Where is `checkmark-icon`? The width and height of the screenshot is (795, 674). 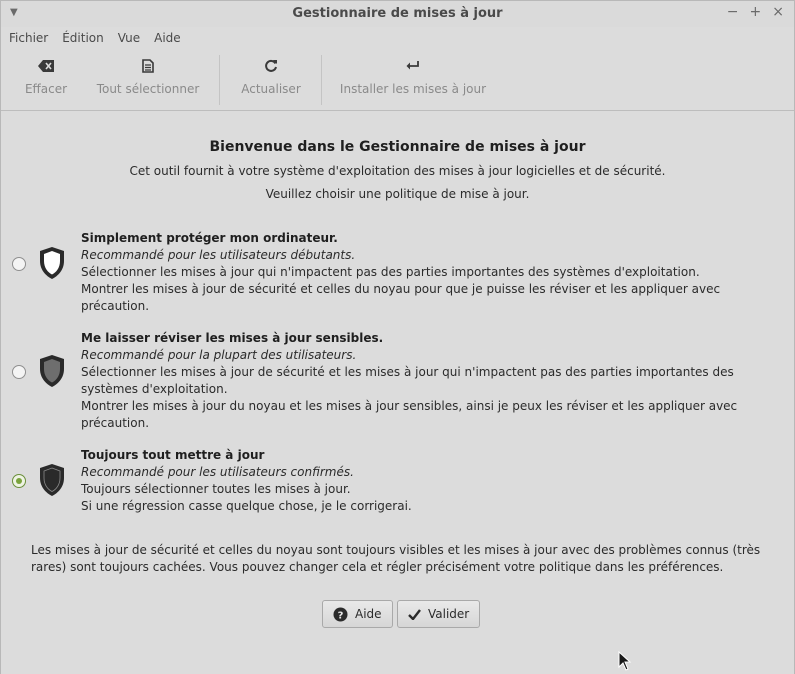
checkmark-icon is located at coordinates (414, 614).